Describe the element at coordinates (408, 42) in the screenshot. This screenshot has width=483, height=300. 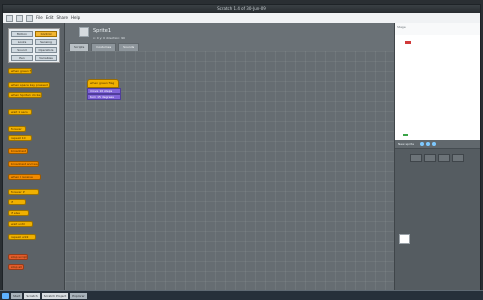
I see `stage-red-sprite` at that location.